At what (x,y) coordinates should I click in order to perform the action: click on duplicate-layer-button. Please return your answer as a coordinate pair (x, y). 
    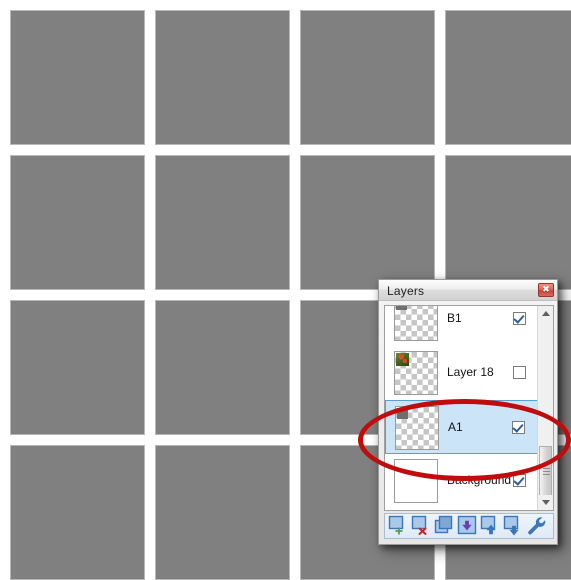
    Looking at the image, I should click on (445, 526).